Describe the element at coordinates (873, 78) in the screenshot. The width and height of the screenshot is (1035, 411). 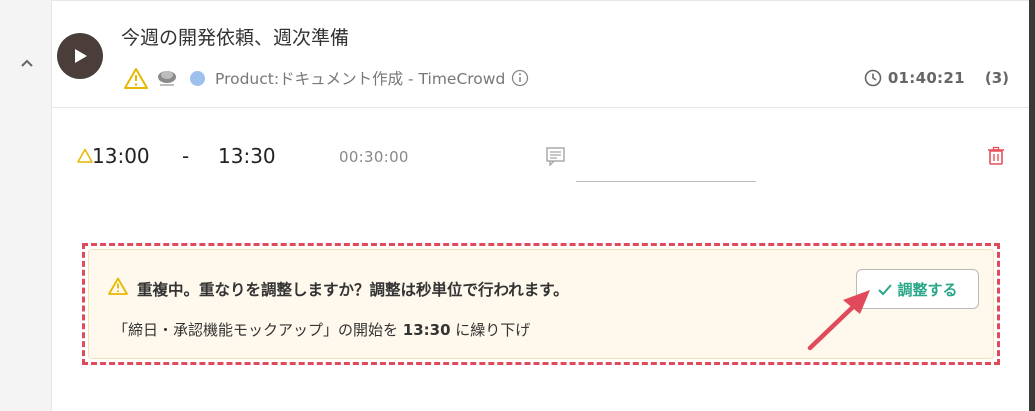
I see `clock-icon` at that location.